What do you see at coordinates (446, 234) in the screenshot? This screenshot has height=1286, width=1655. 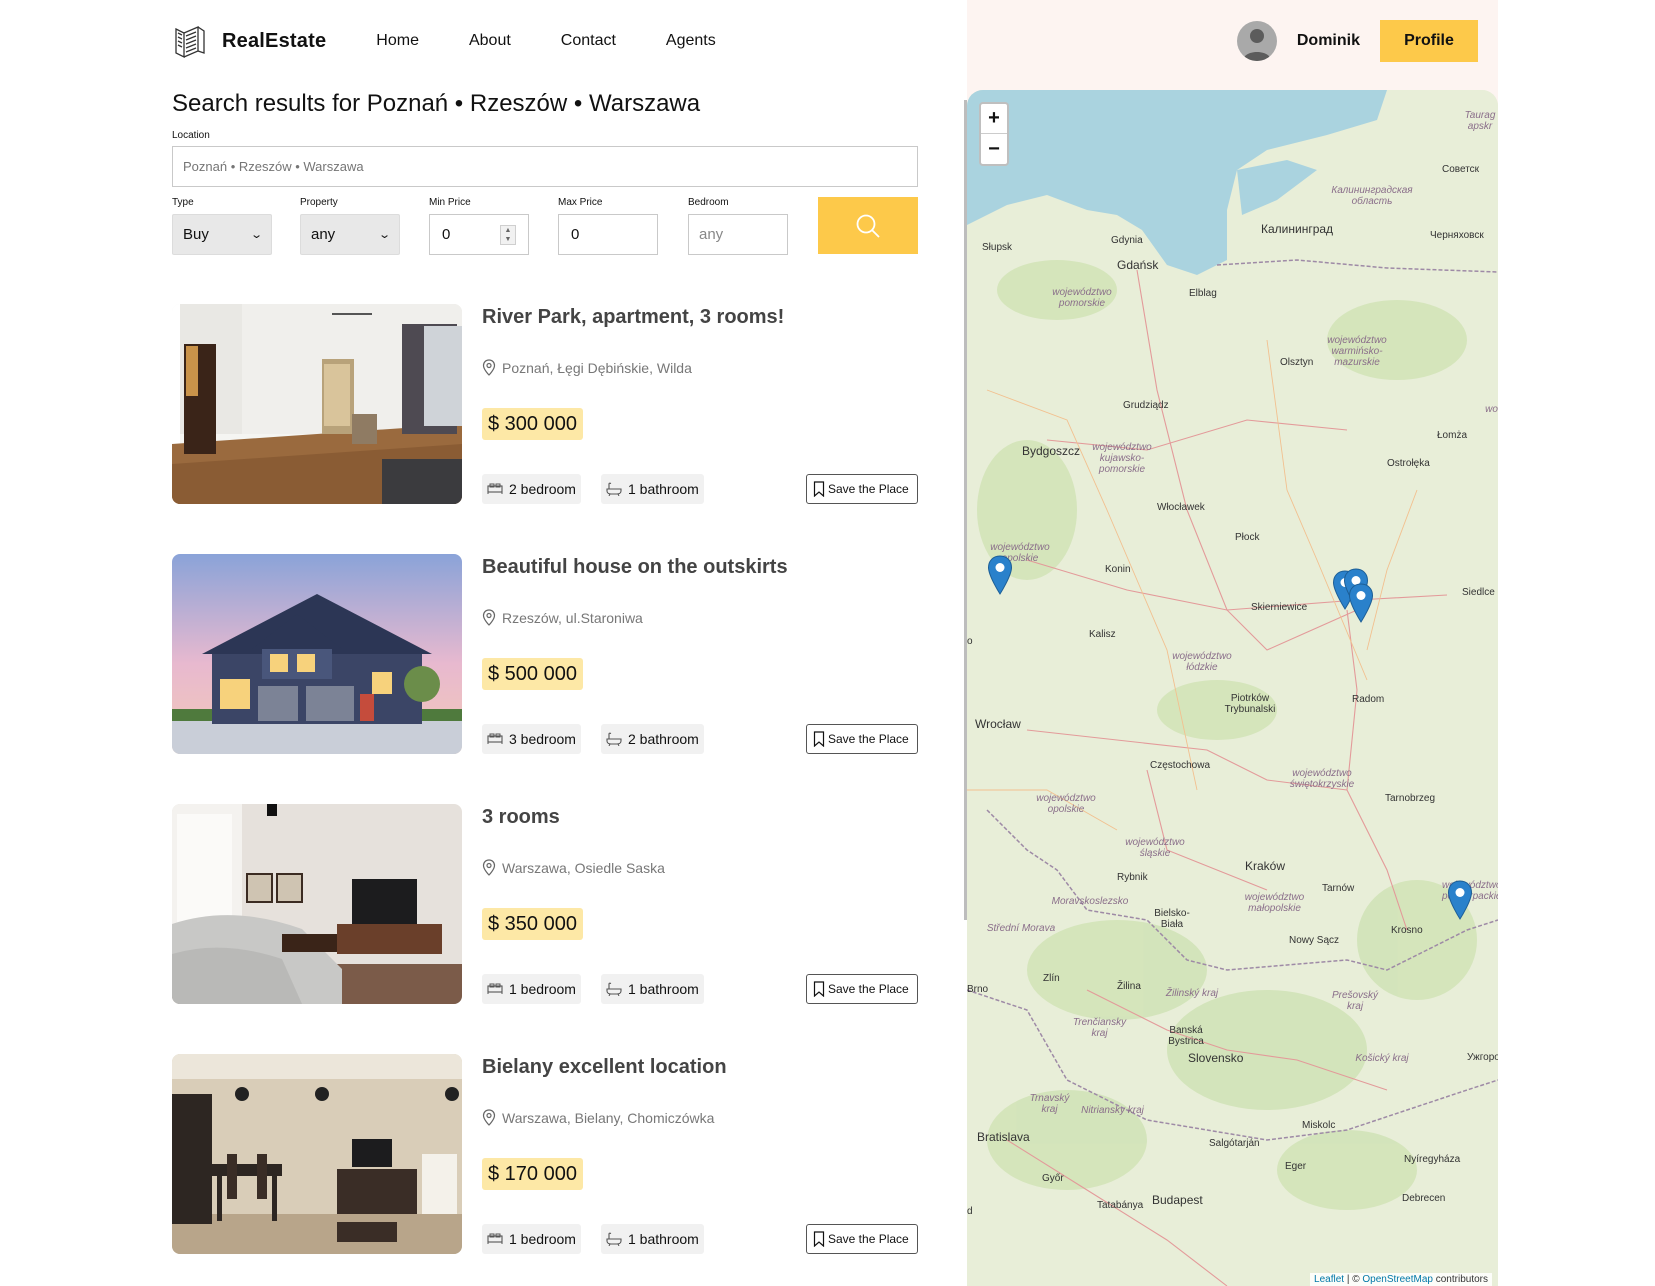 I see `min-price-value: 0` at bounding box center [446, 234].